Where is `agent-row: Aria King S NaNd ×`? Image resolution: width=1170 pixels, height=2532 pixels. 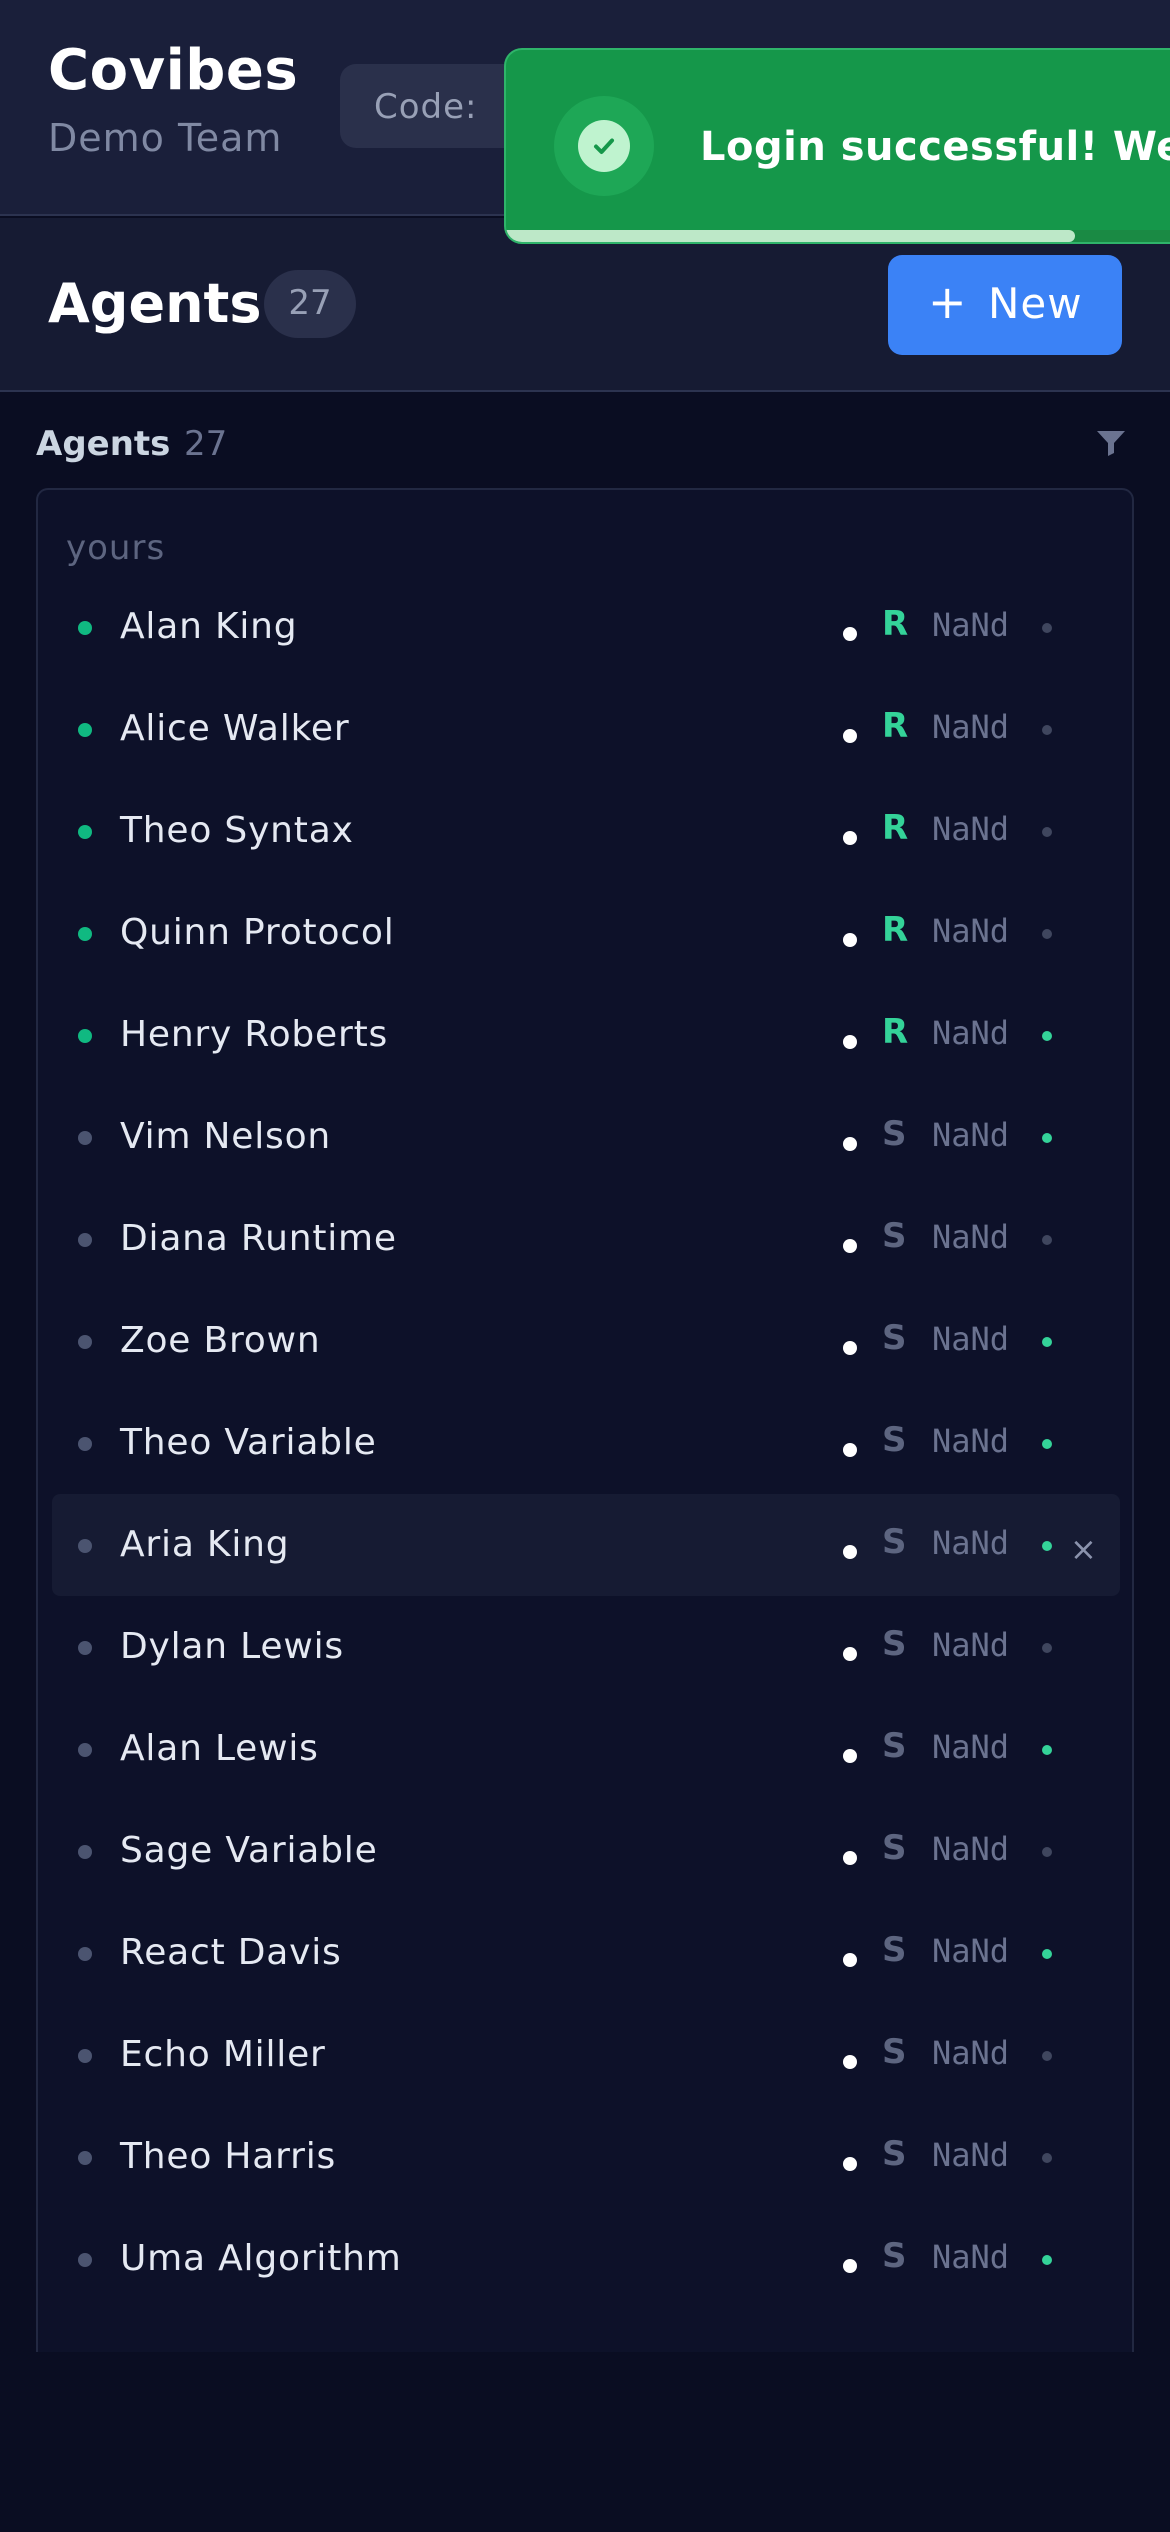
agent-row: Aria King S NaNd × is located at coordinates (586, 1545).